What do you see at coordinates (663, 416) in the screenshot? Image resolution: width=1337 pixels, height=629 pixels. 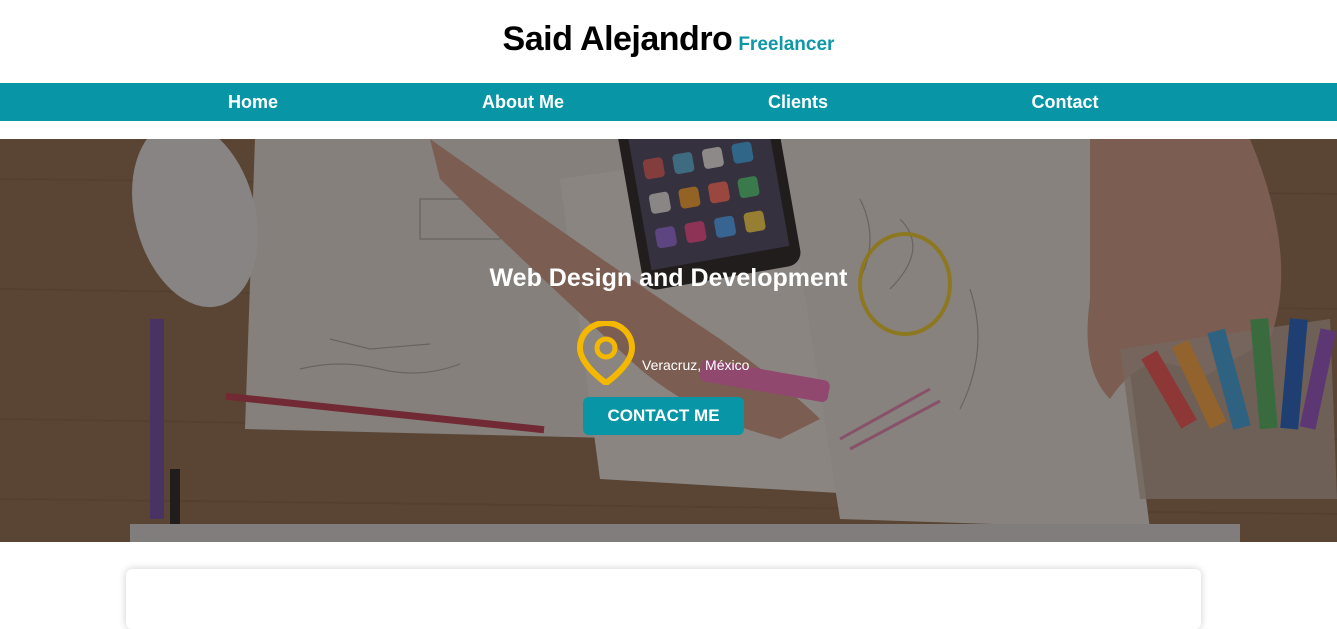 I see `contact-me-button: CONTACT ME` at bounding box center [663, 416].